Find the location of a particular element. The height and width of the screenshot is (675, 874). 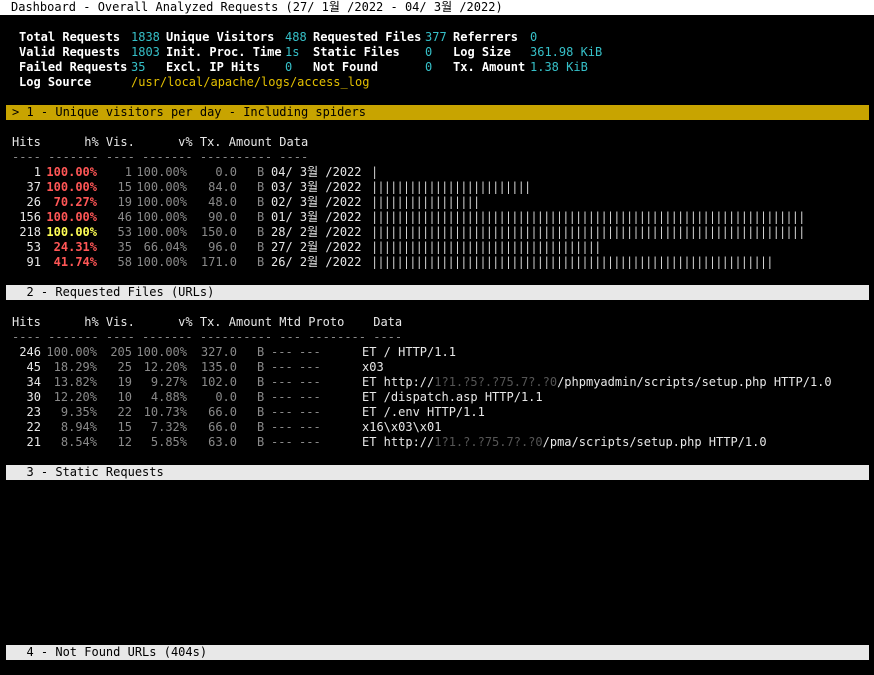

visitor-bar: ||||||||||||||||||||||||| is located at coordinates (451, 187).